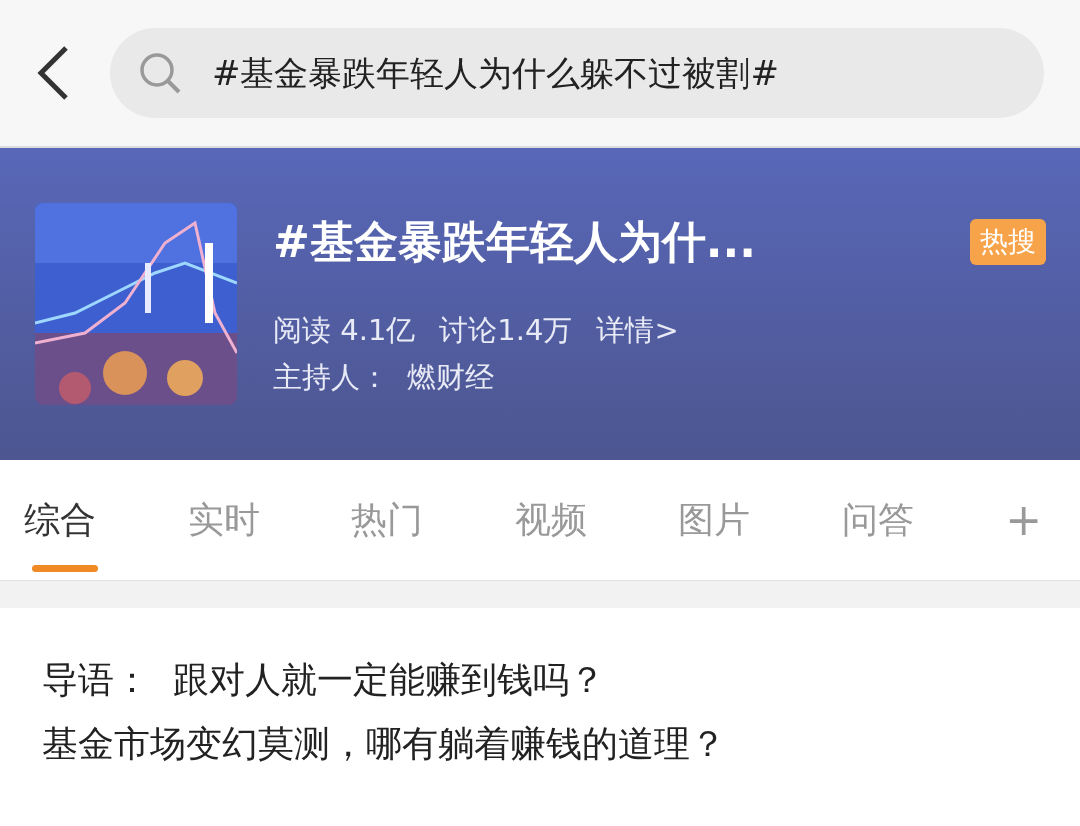 The height and width of the screenshot is (826, 1080). What do you see at coordinates (65, 568) in the screenshot?
I see `tab-indicator` at bounding box center [65, 568].